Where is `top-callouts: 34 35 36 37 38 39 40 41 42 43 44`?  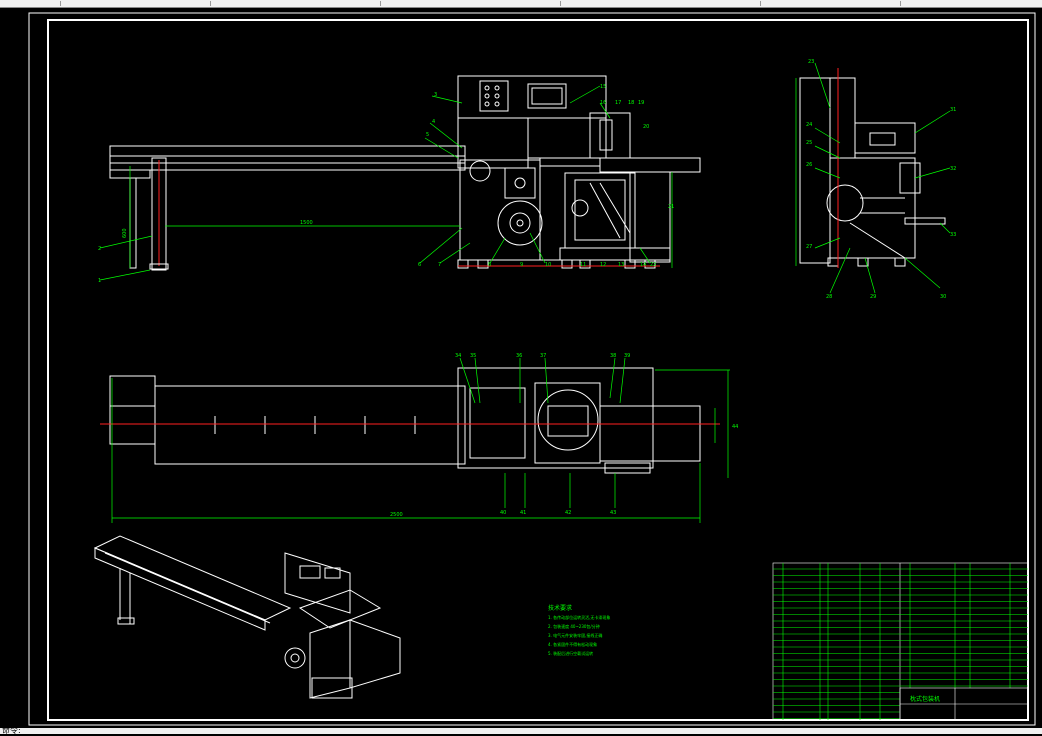
top-callouts: 34 35 36 37 38 39 40 41 42 43 44 is located at coordinates (596, 434).